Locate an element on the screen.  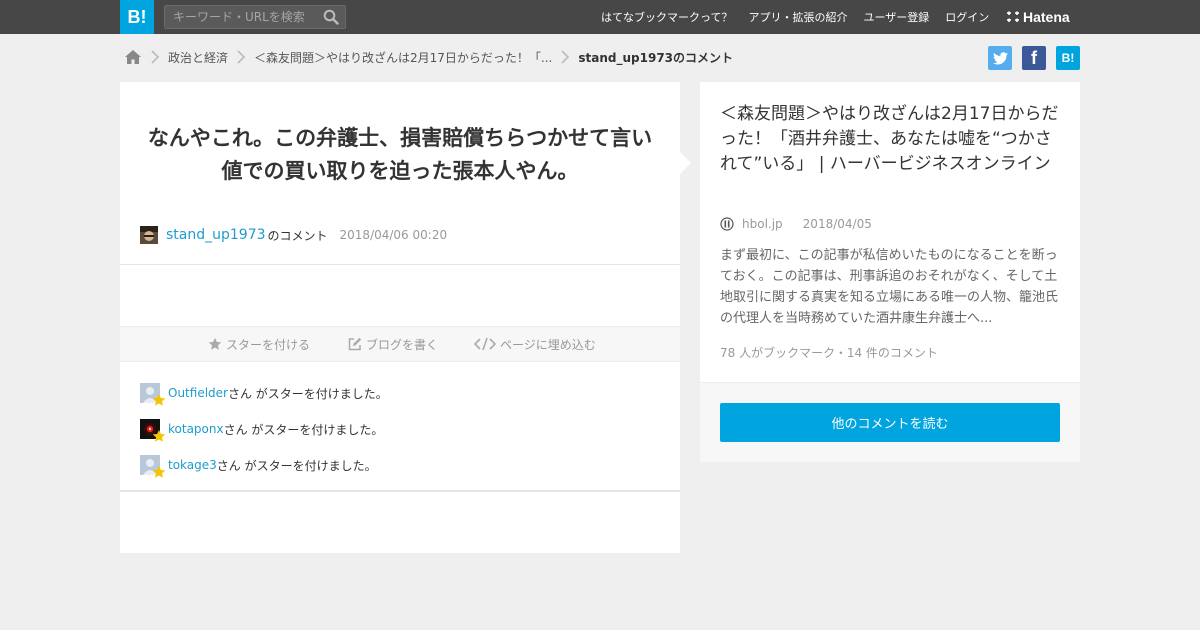
comment-actions: スターを付ける ブログを書く ページに埋め込む is located at coordinates (400, 344).